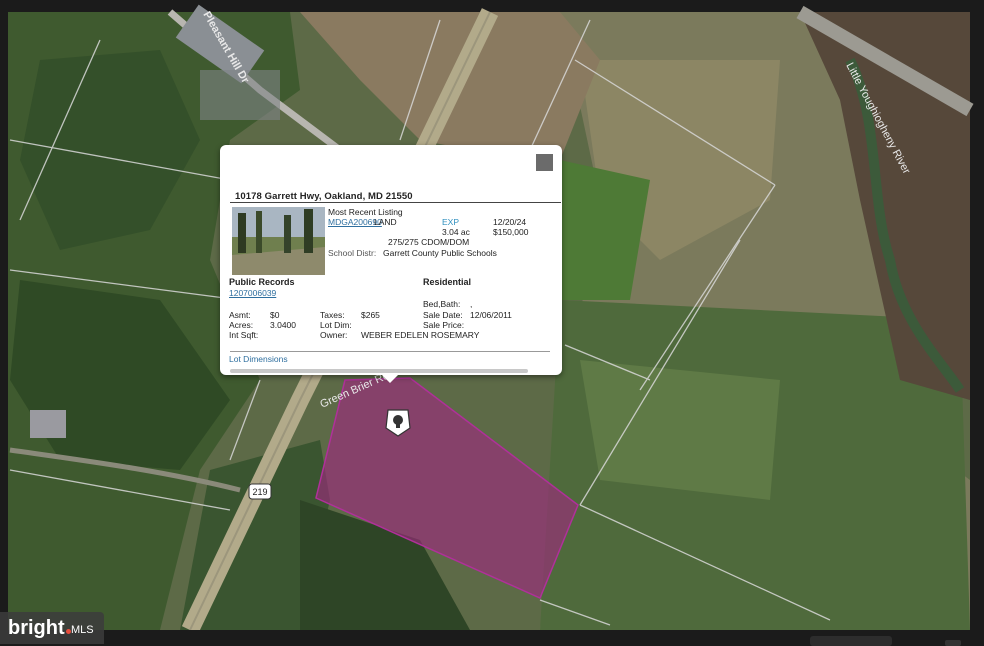 The height and width of the screenshot is (646, 984). I want to click on listing-title: Most Recent Listing, so click(365, 212).